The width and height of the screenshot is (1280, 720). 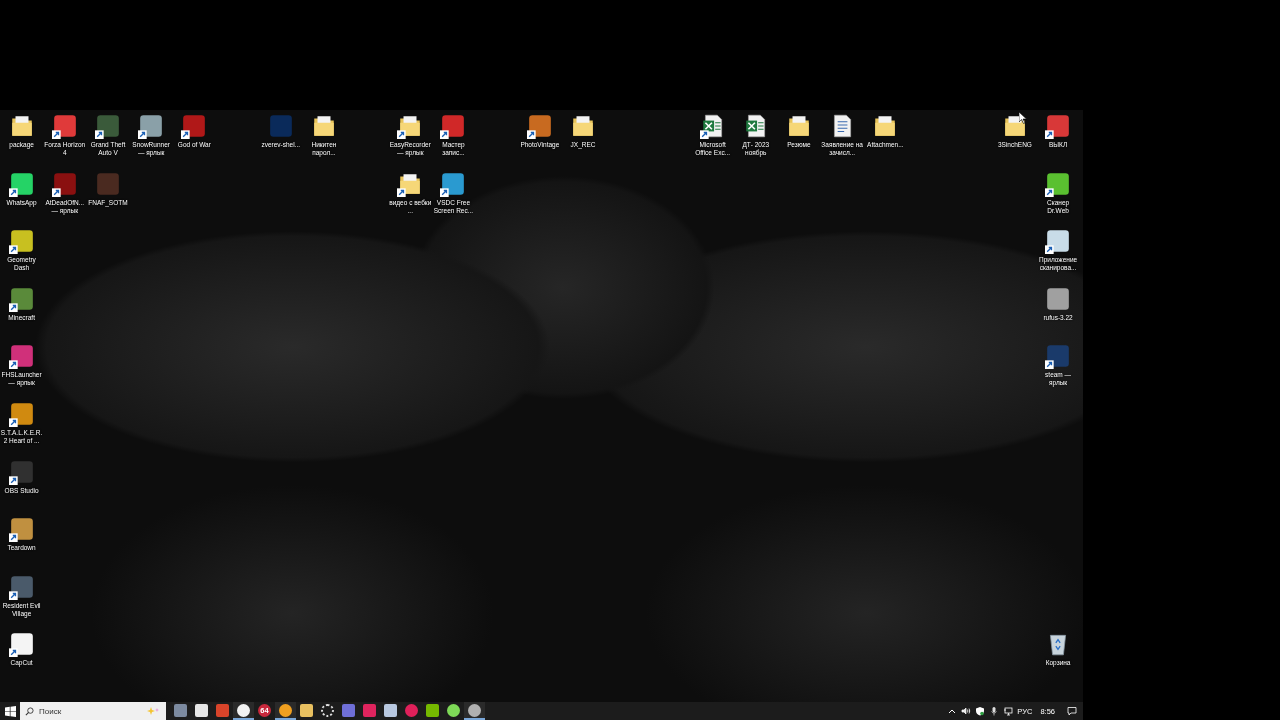 I want to click on microphone-icon, so click(x=994, y=711).